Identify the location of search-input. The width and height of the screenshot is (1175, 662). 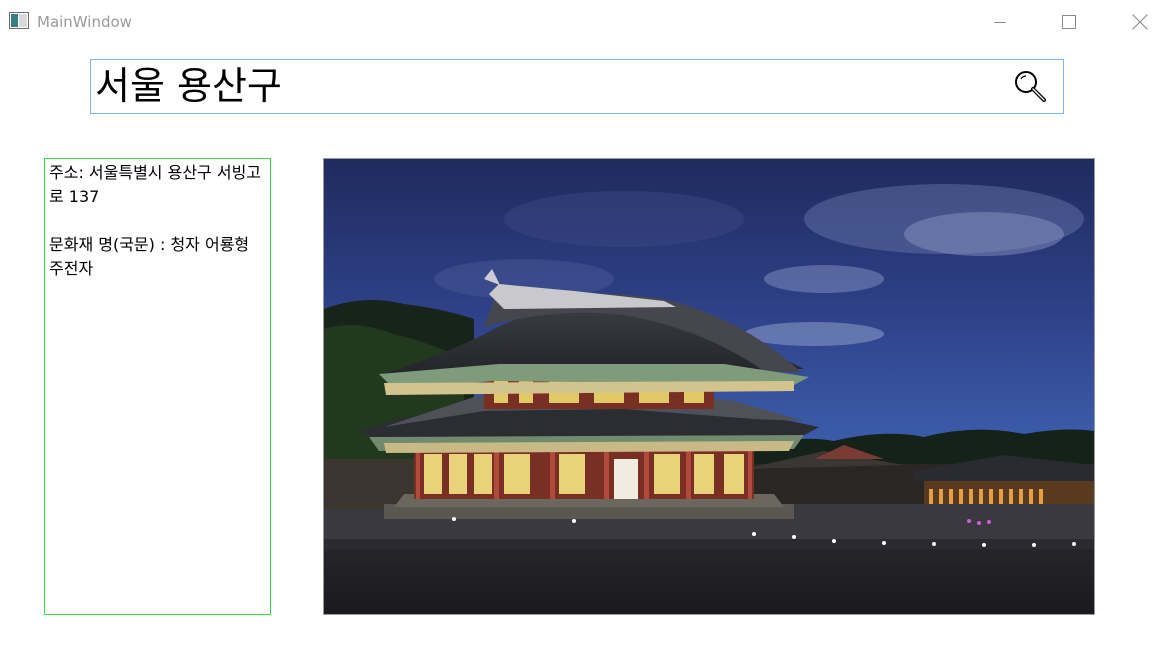
(545, 86).